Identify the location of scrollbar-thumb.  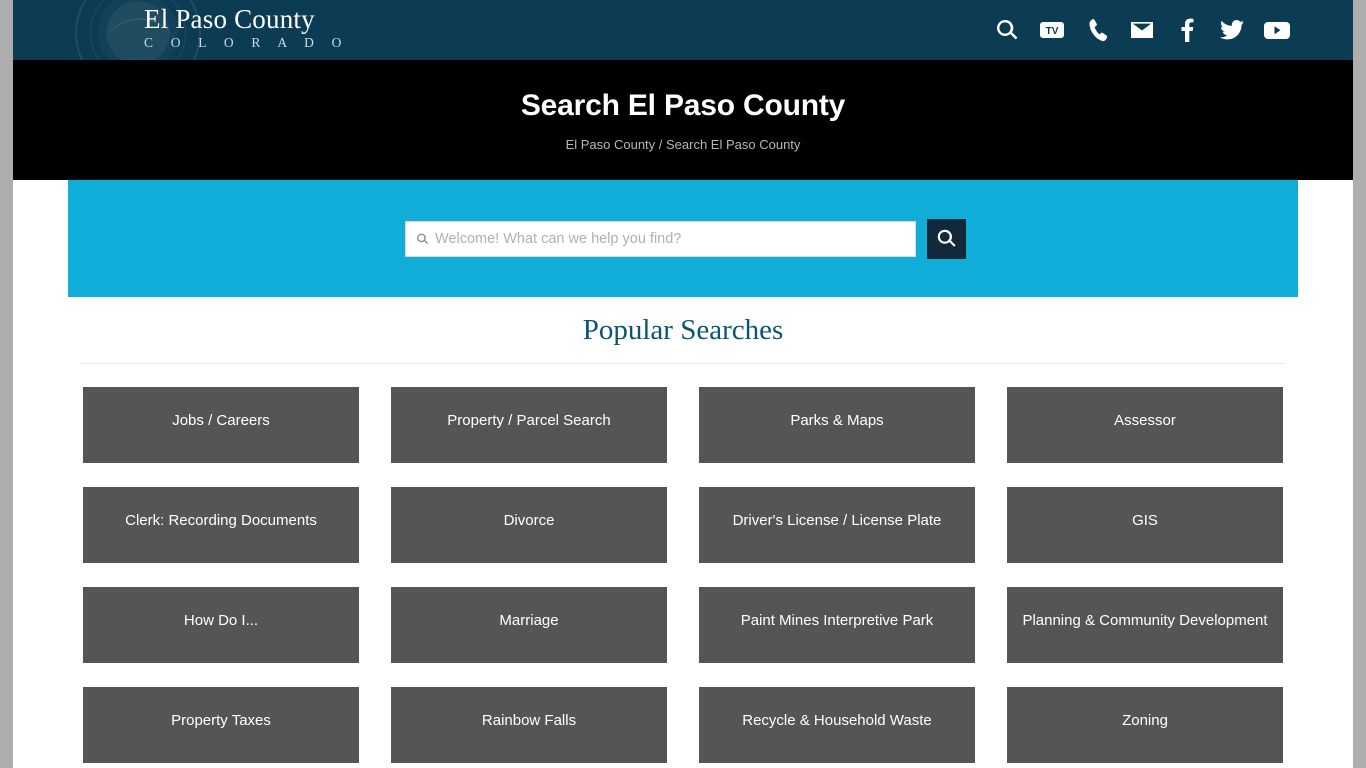
(1359, 168).